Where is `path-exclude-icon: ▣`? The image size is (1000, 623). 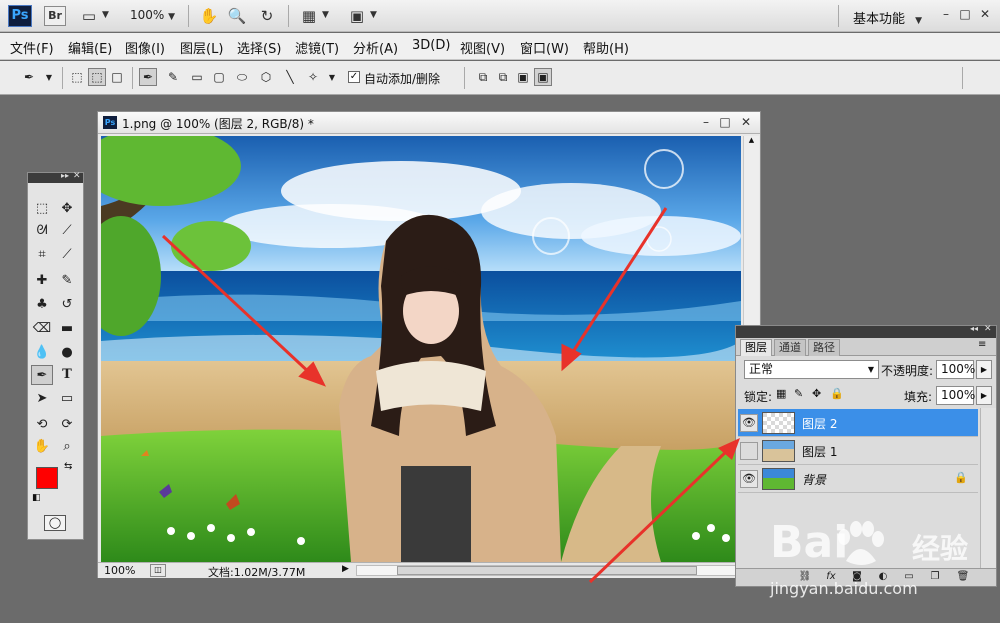 path-exclude-icon: ▣ is located at coordinates (543, 77).